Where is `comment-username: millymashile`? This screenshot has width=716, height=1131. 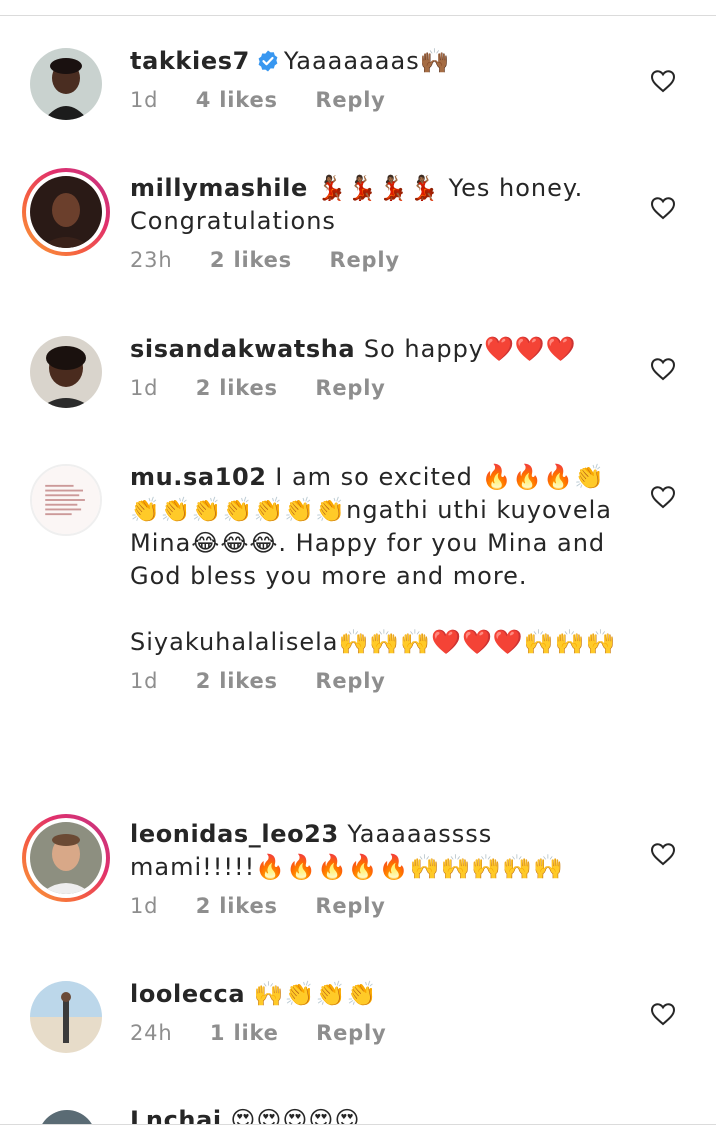
comment-username: millymashile is located at coordinates (219, 188).